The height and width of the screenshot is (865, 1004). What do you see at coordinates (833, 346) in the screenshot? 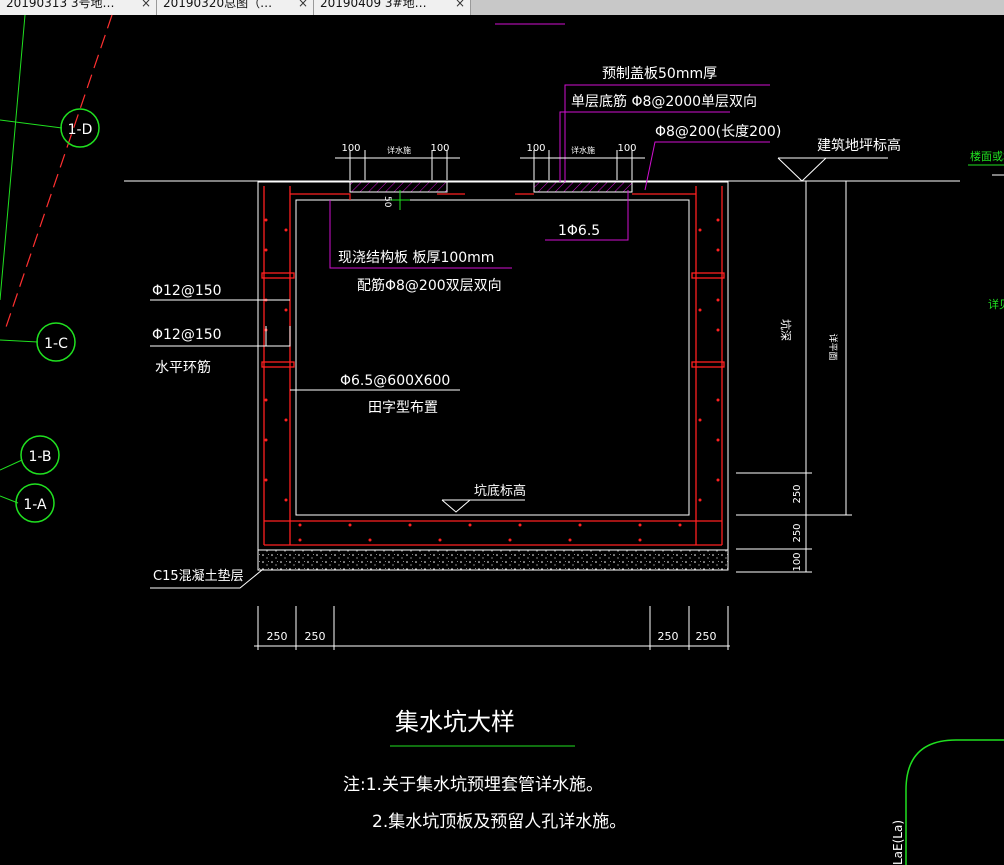
I see `see-plan-label: 详平面` at bounding box center [833, 346].